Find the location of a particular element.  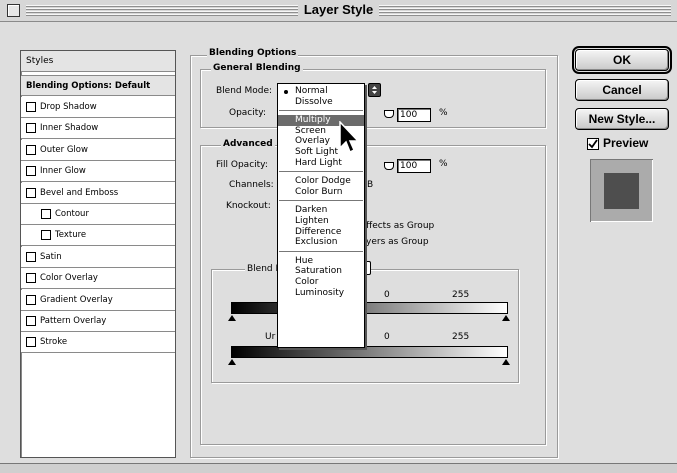

style-item: Bevel and Emboss is located at coordinates (98, 193).